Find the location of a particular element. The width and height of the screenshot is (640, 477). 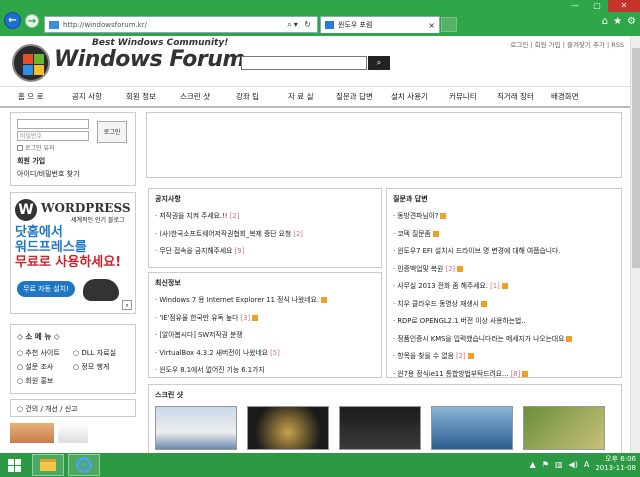

sidebar-thumbs is located at coordinates (73, 433).